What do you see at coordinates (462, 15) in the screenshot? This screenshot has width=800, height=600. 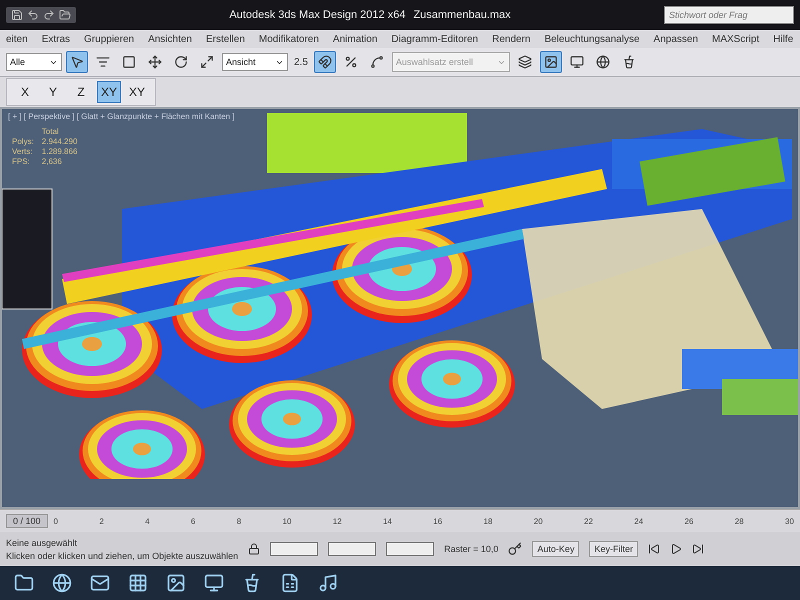 I see `file-name: Zusammenbau.max` at bounding box center [462, 15].